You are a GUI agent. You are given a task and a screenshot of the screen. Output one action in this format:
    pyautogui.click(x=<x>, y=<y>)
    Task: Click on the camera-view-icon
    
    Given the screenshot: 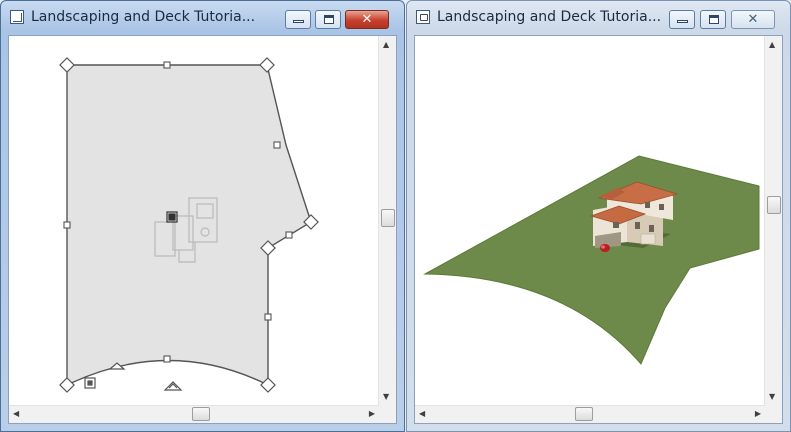 What is the action you would take?
    pyautogui.click(x=423, y=17)
    